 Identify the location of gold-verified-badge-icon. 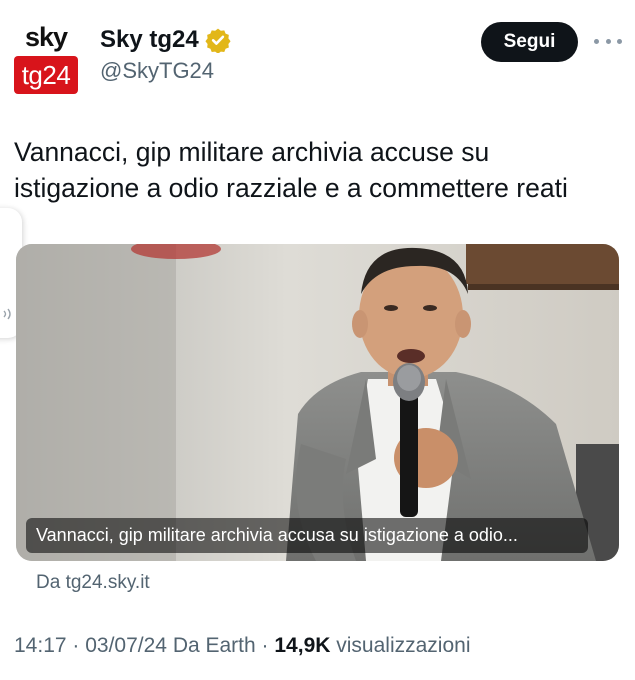
(218, 40).